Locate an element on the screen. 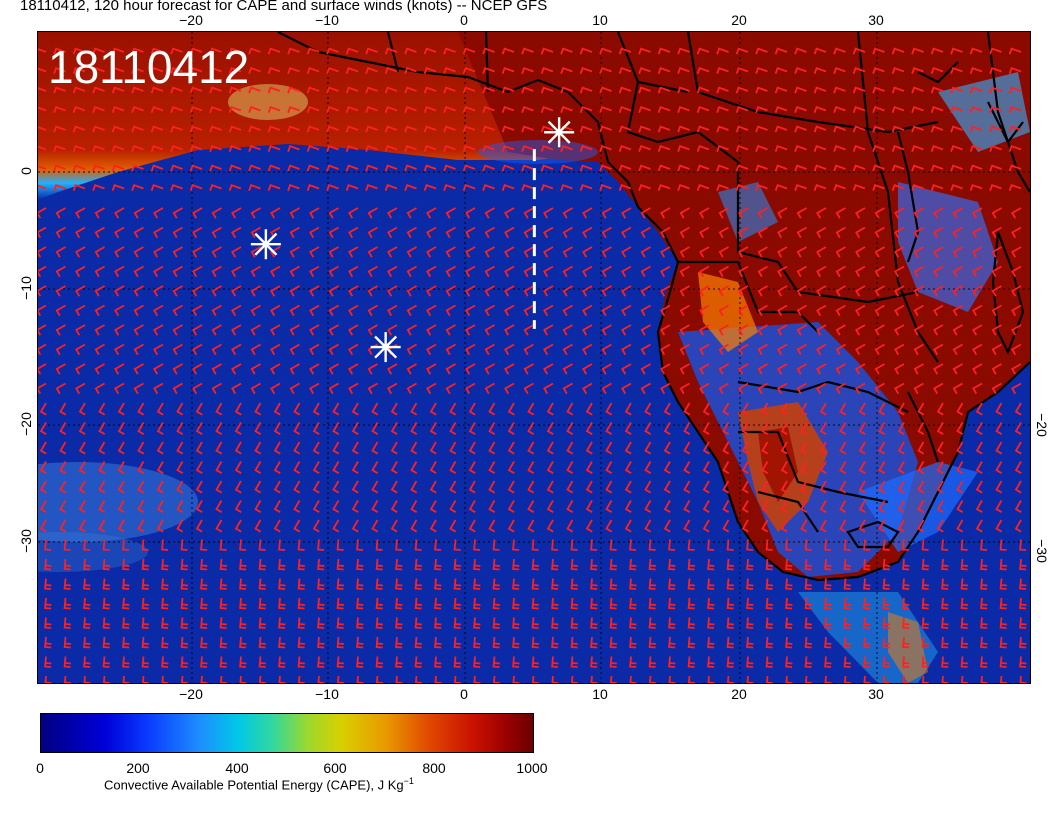 Image resolution: width=1056 pixels, height=816 pixels. x-tick-top: 30 is located at coordinates (876, 20).